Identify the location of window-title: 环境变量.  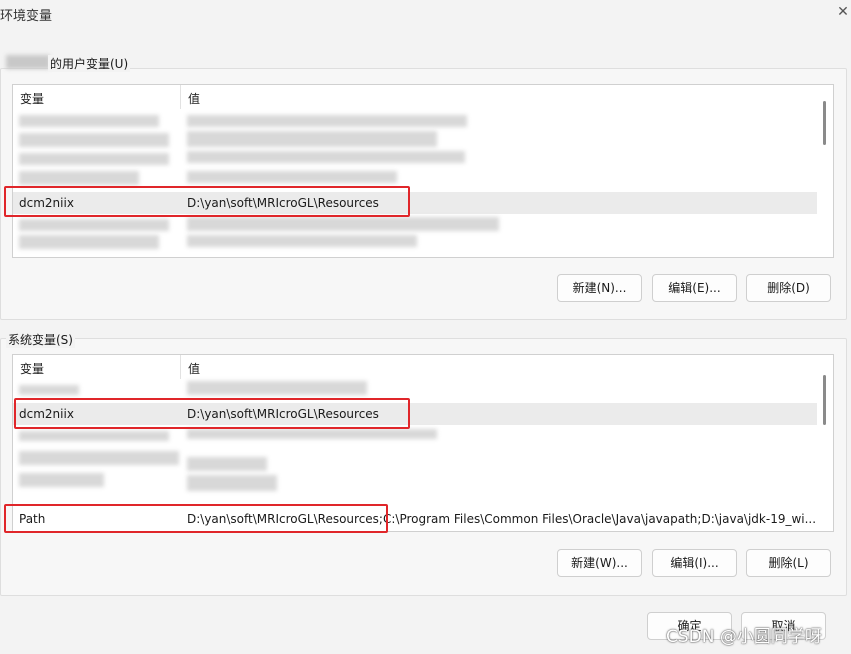
(26, 16).